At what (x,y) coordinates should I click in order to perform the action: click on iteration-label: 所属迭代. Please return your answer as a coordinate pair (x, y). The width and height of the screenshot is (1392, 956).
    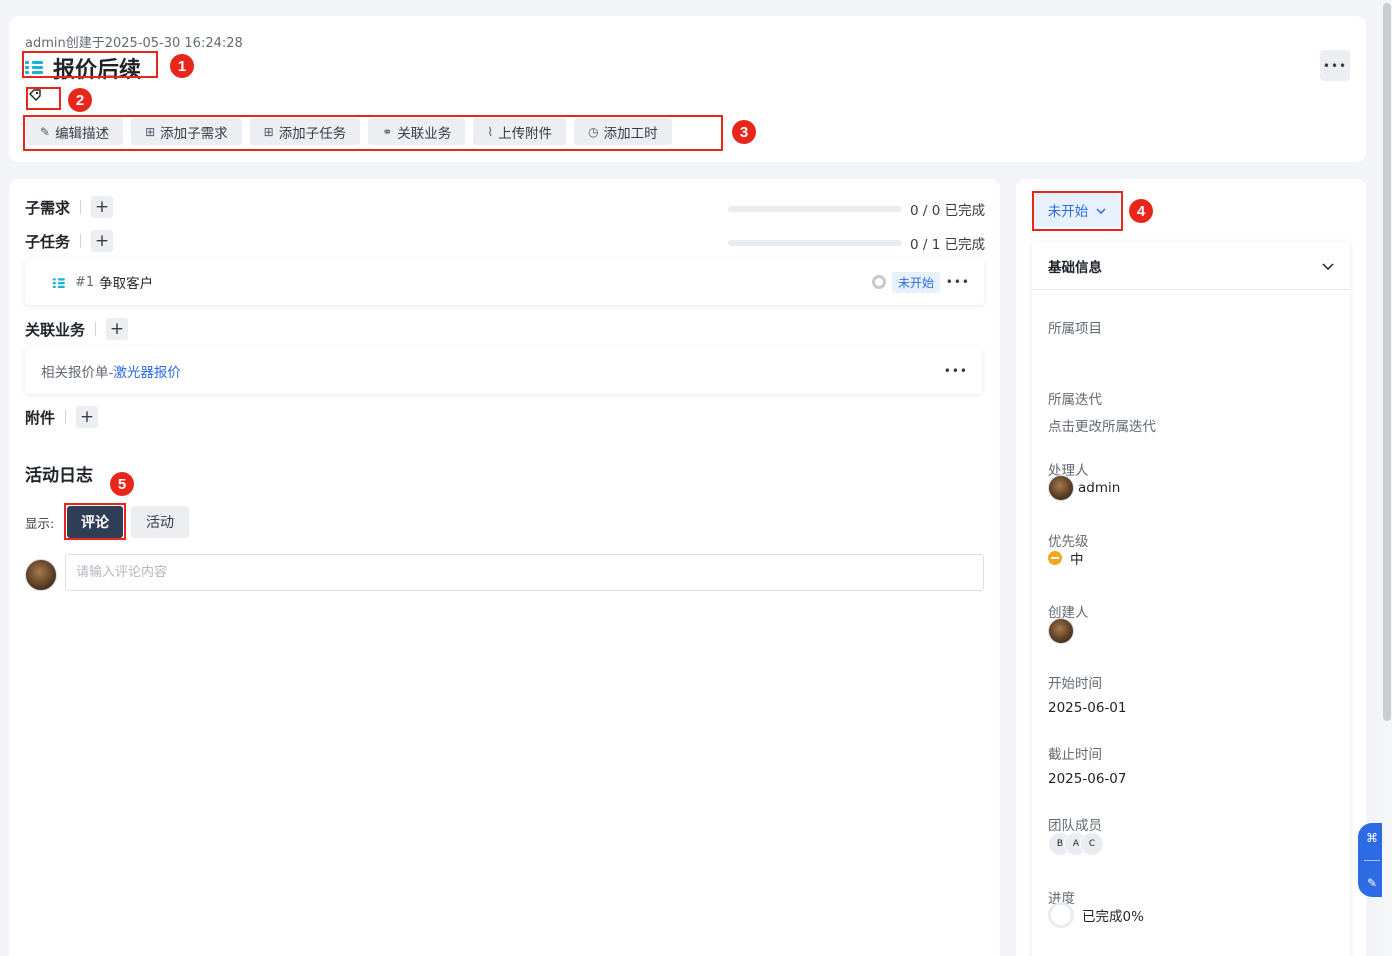
    Looking at the image, I should click on (1075, 400).